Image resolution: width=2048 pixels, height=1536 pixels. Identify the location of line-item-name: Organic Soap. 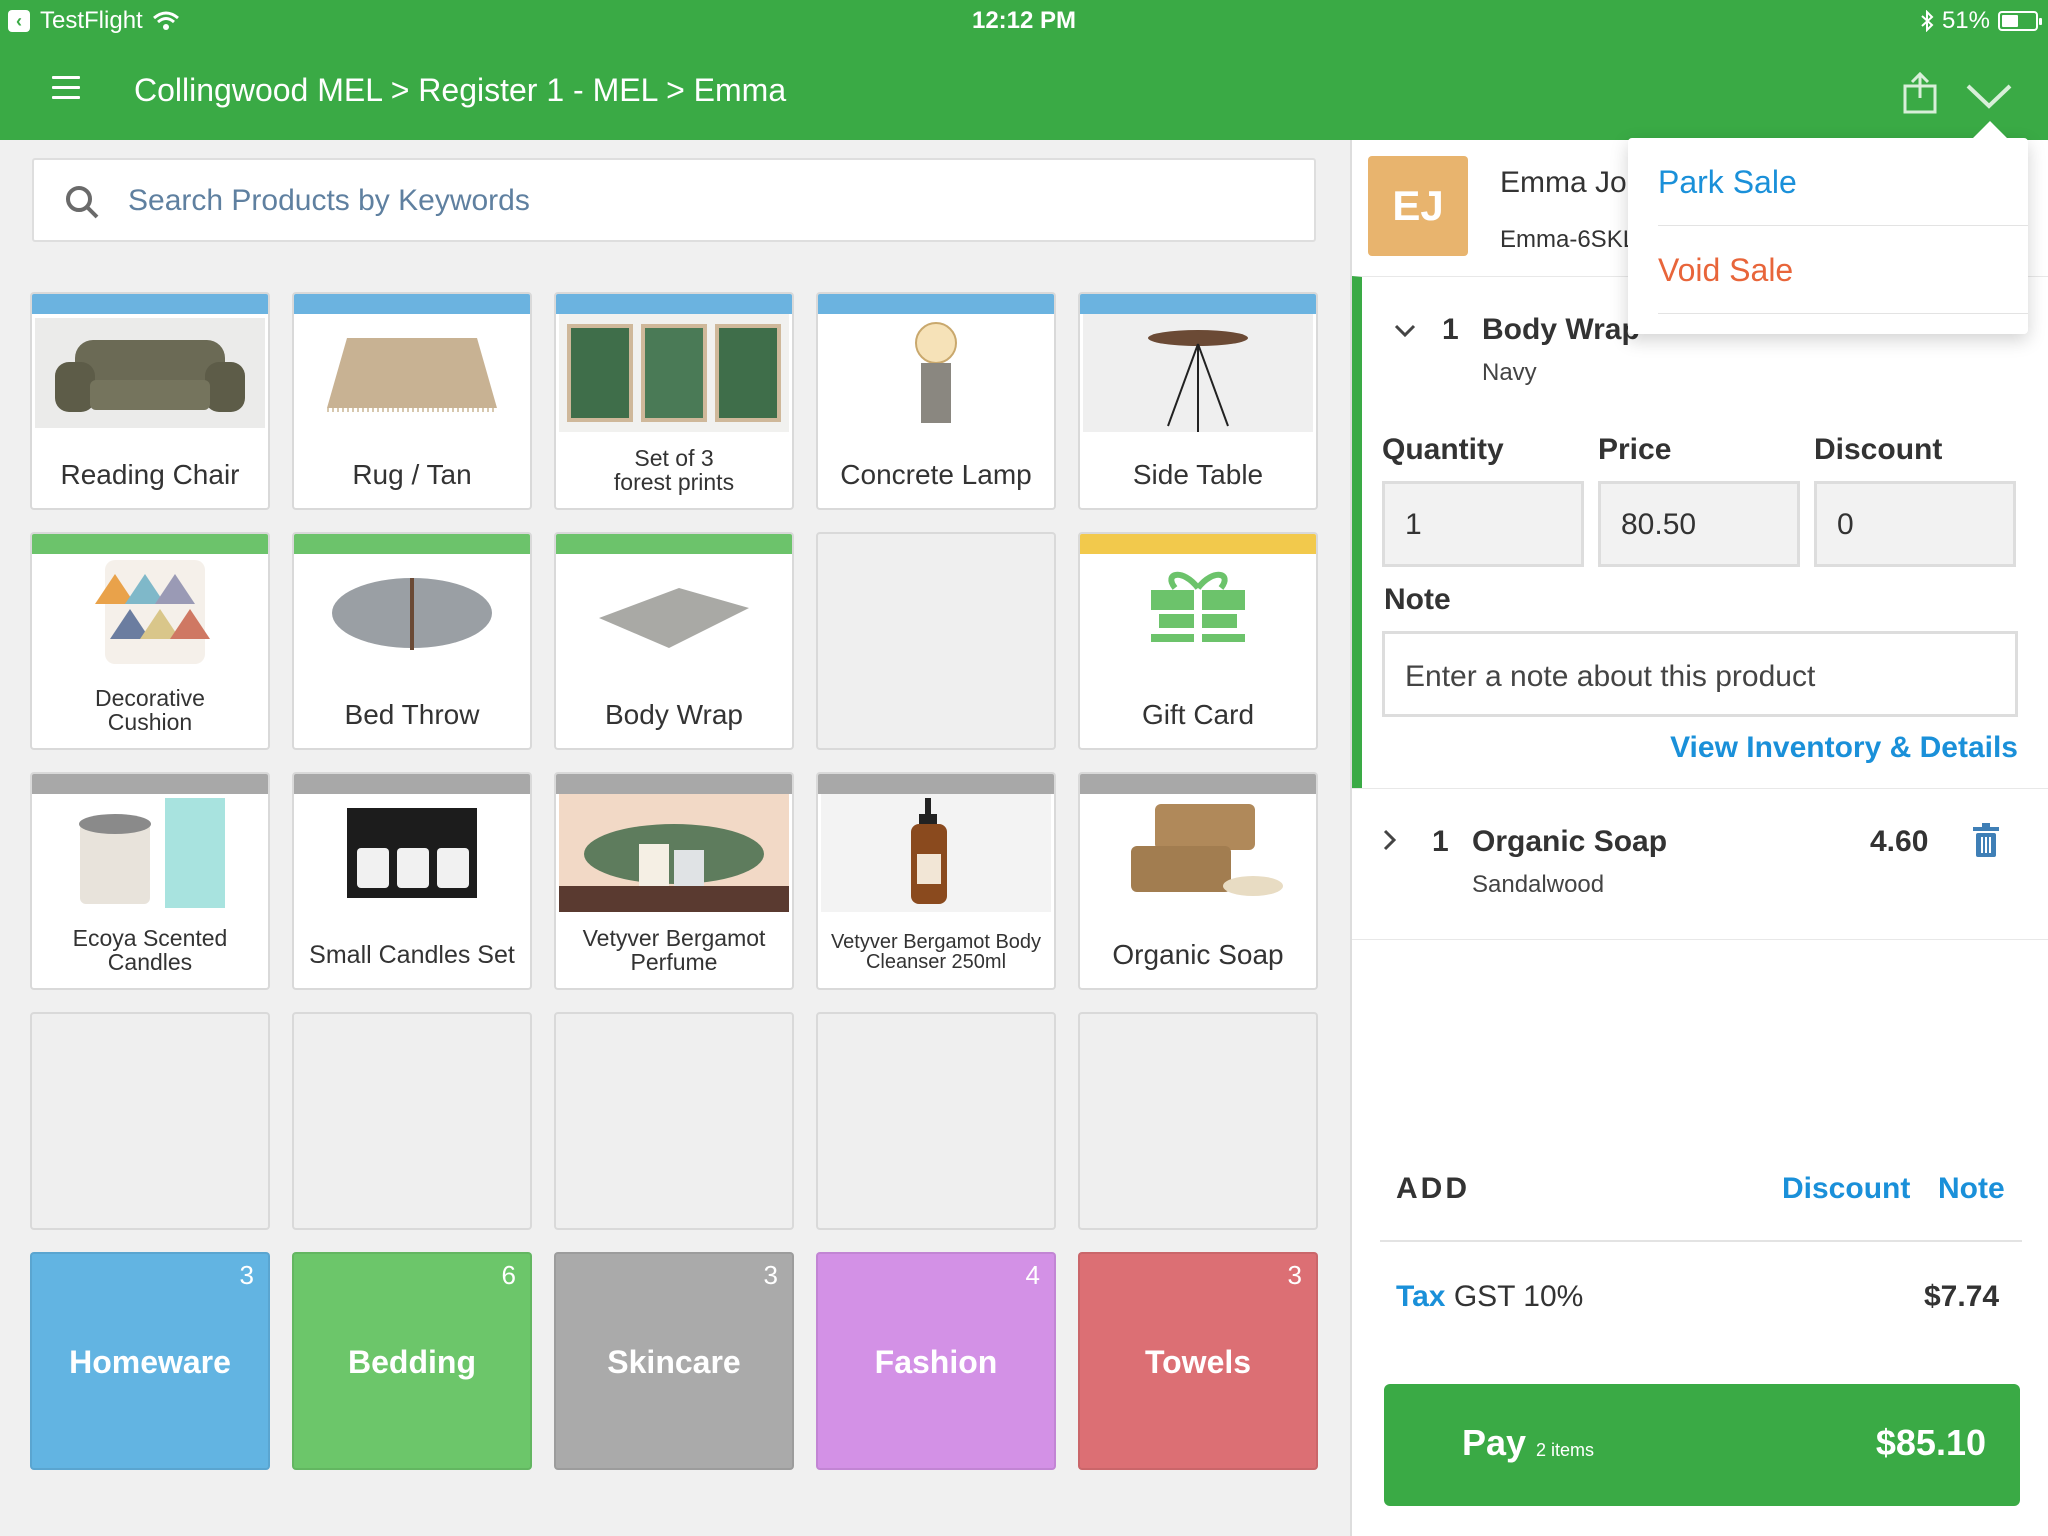
(1570, 841).